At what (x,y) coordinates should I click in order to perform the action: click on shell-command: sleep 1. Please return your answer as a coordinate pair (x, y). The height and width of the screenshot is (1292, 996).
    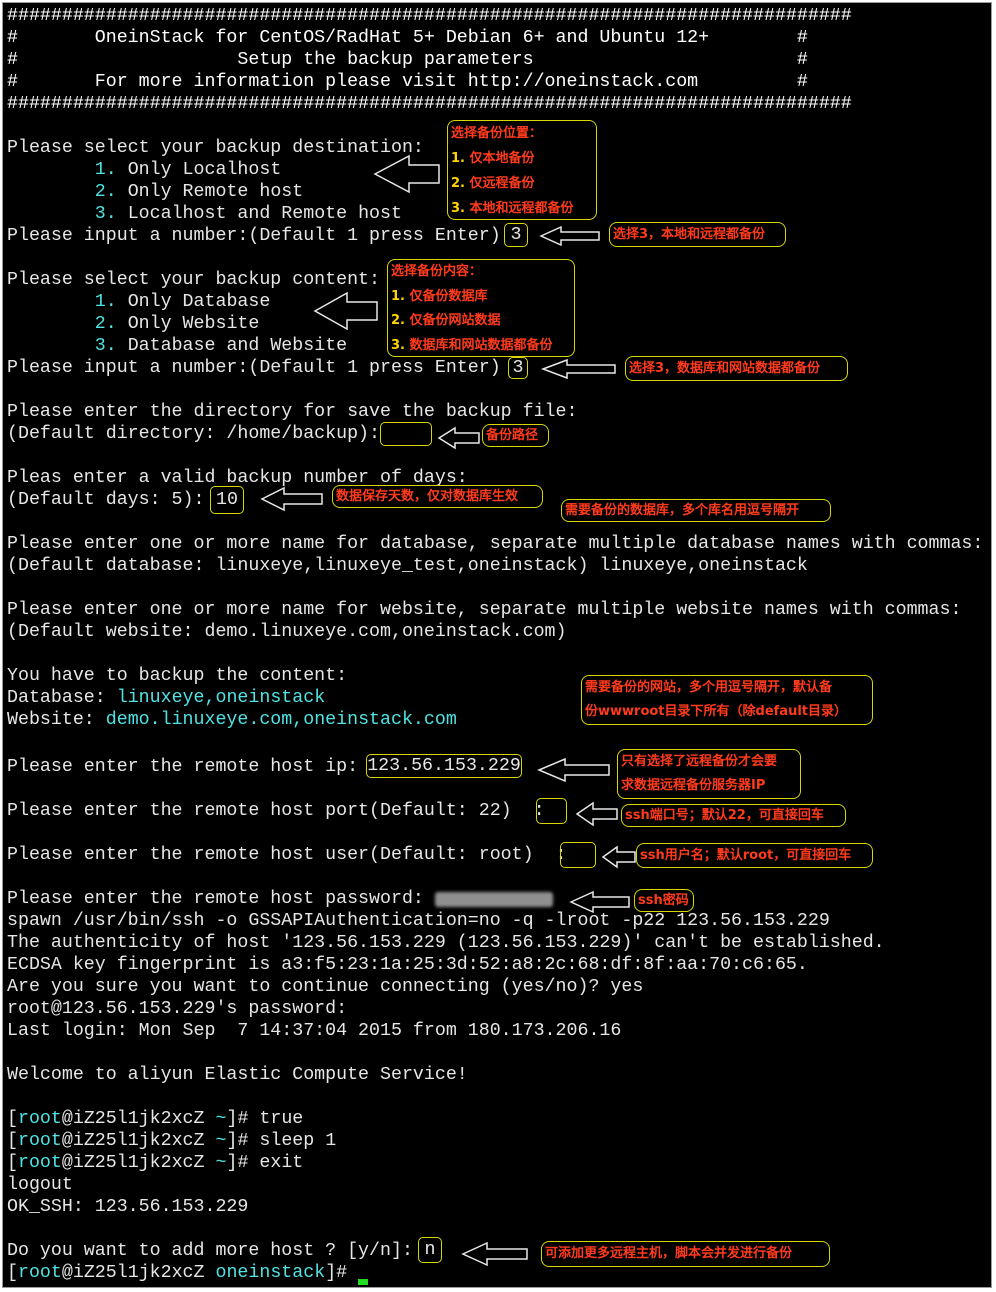
    Looking at the image, I should click on (298, 1141).